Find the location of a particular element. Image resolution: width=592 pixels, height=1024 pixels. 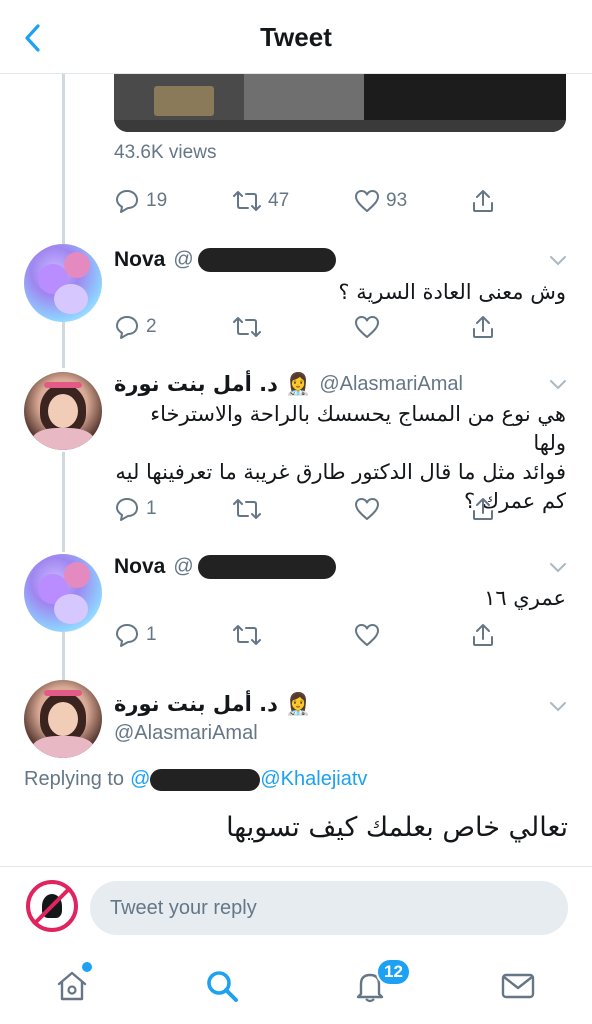

replying-to: Replying to @ @Khalejiatv is located at coordinates (195, 779).